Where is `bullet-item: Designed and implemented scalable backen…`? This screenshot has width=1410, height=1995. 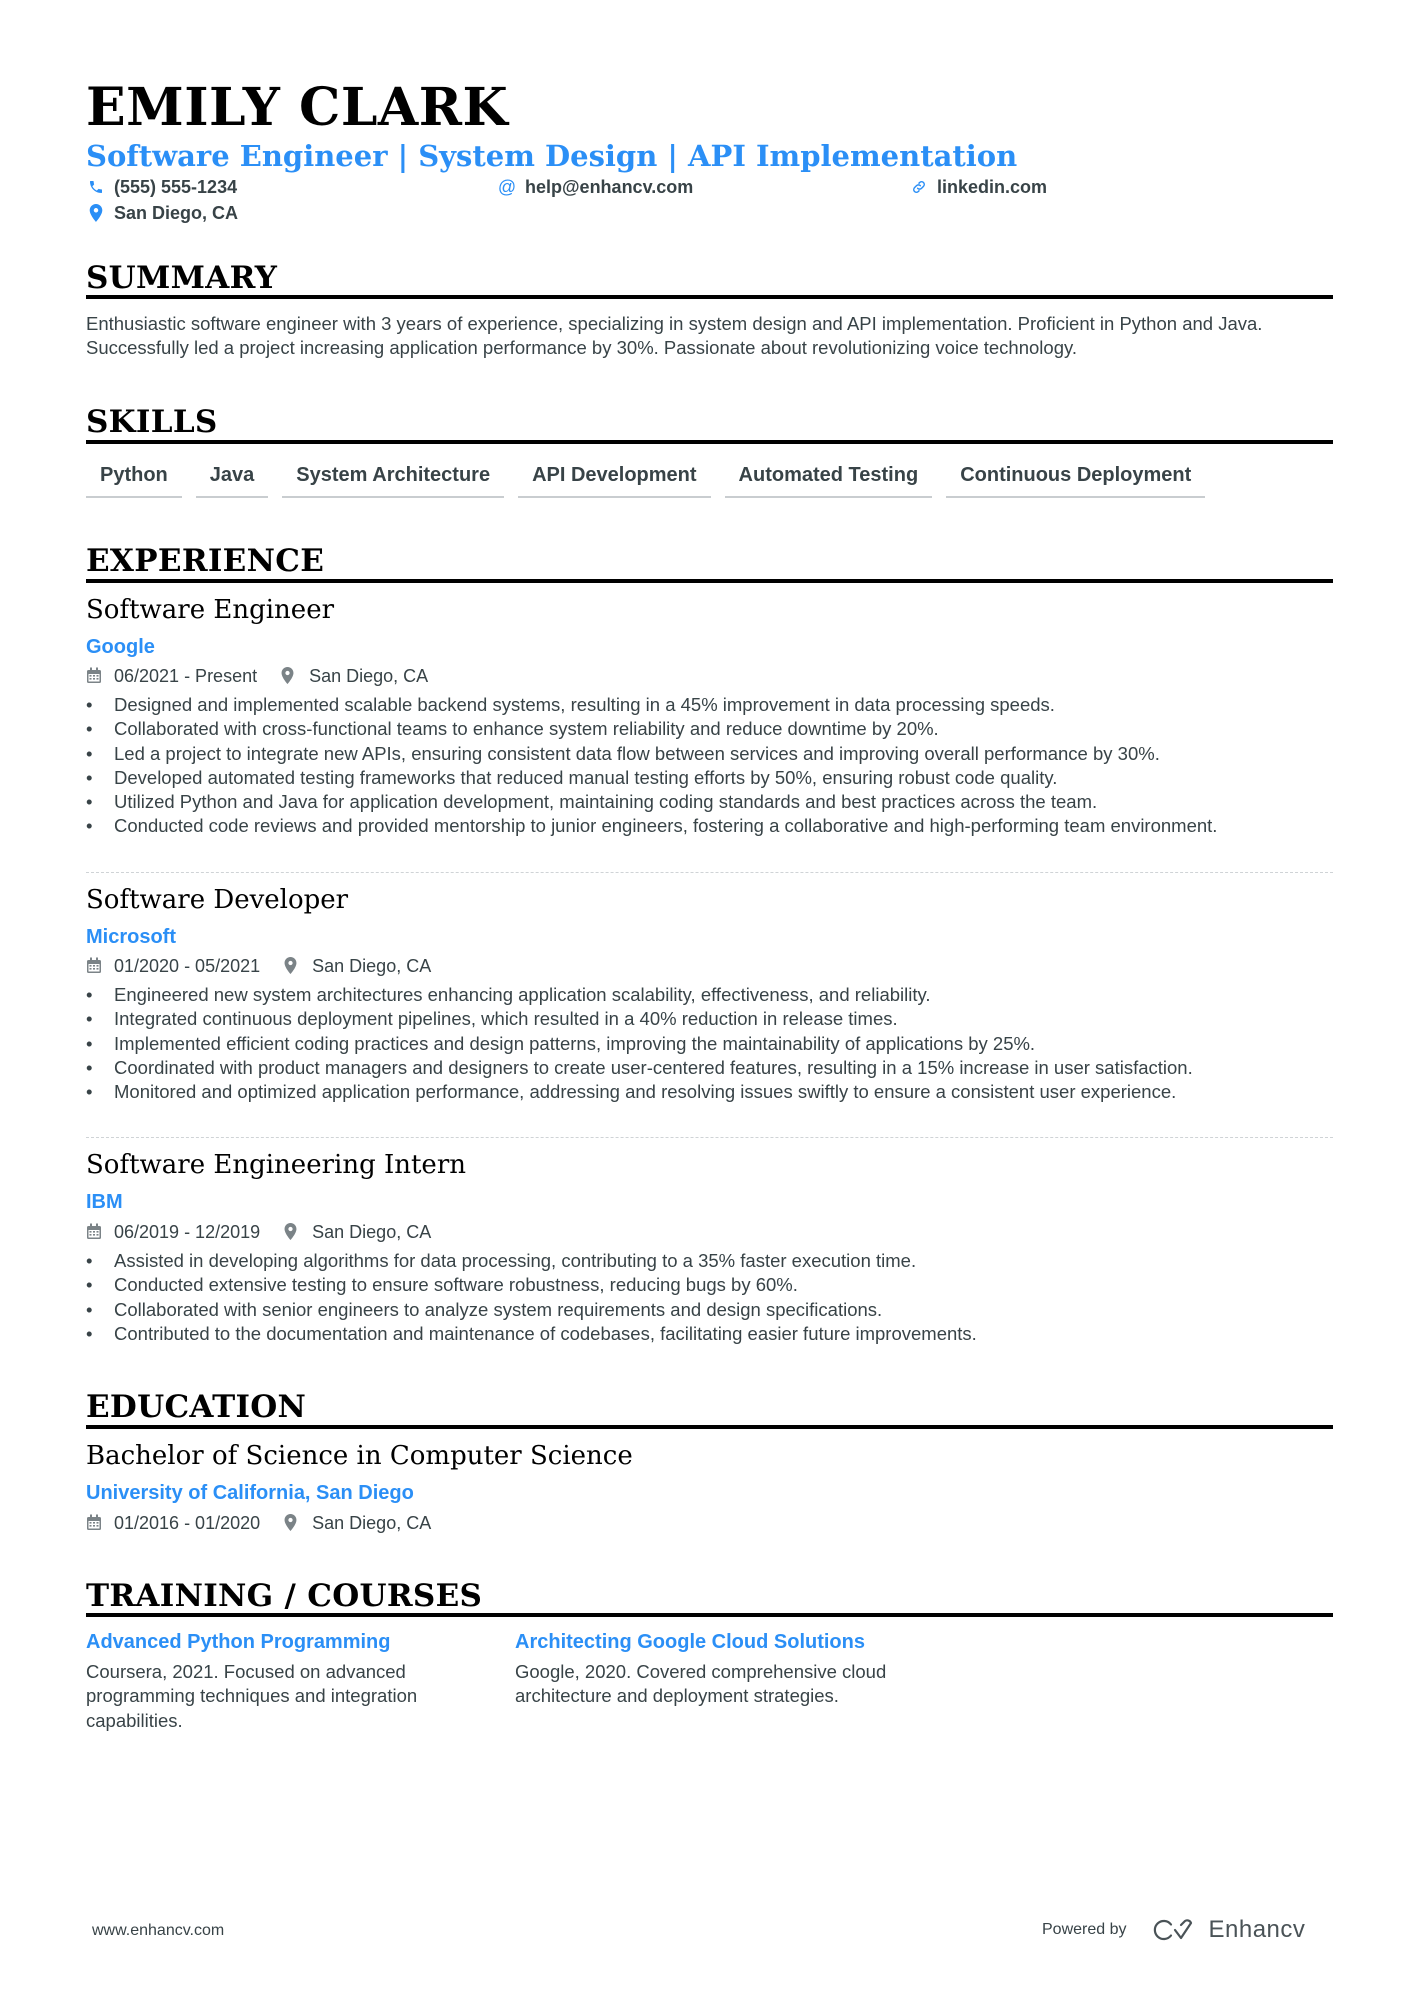 bullet-item: Designed and implemented scalable backen… is located at coordinates (711, 705).